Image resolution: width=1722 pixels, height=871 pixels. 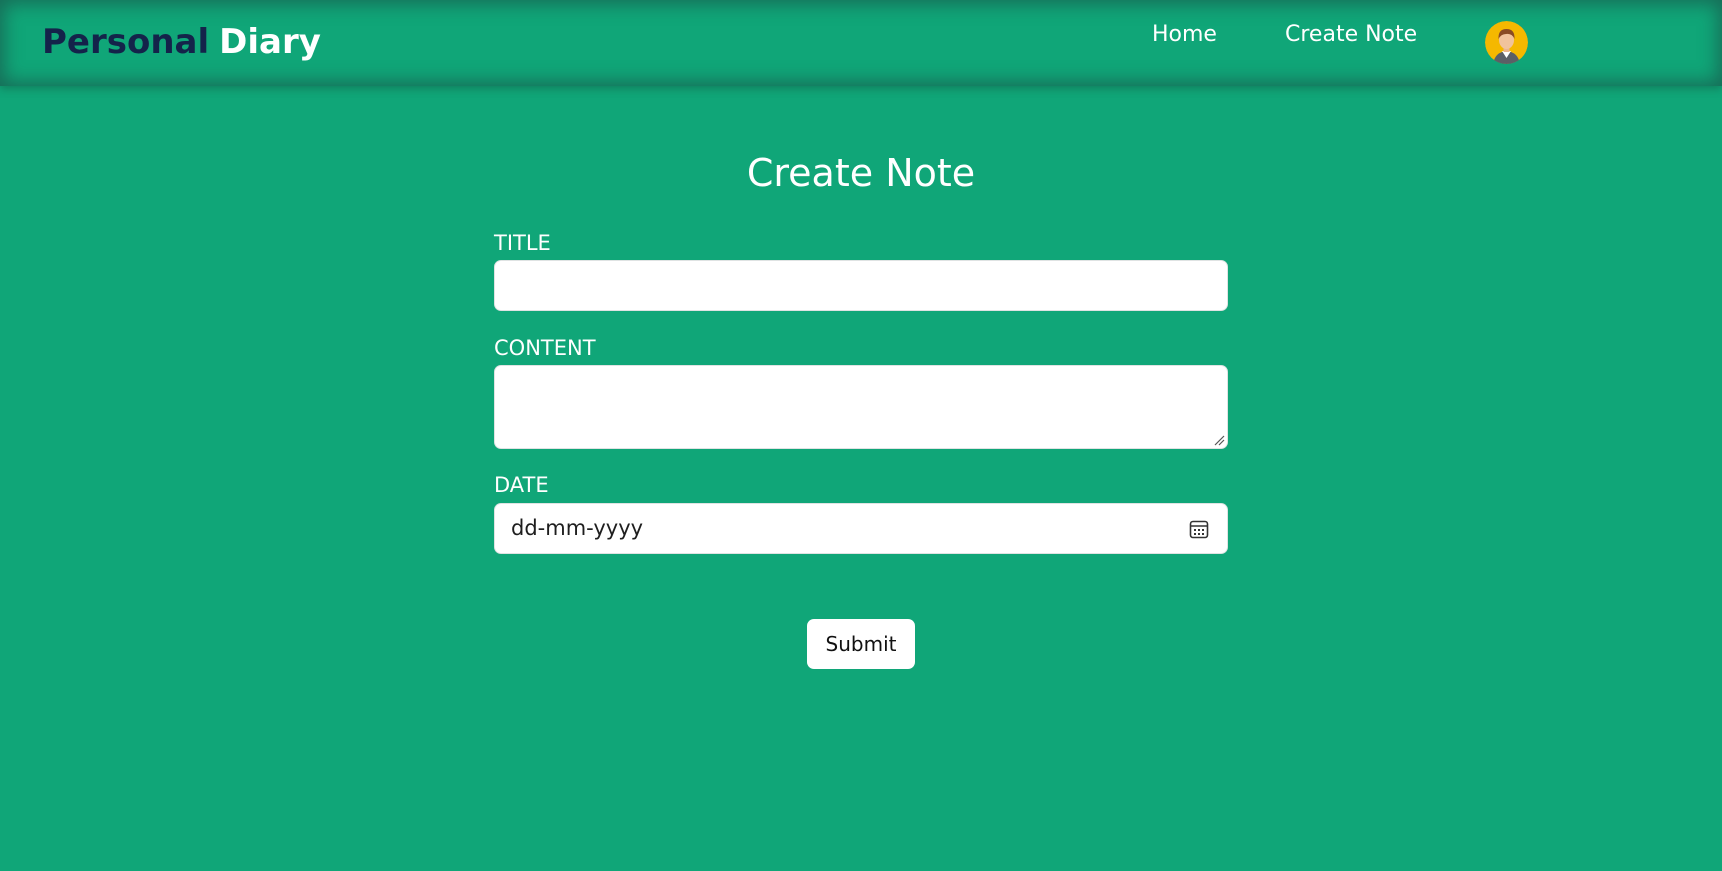 I want to click on brand-logo: Personal Diary, so click(x=181, y=42).